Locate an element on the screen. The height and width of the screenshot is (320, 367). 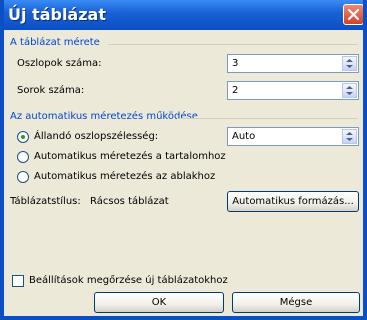
rows-spin-buttons is located at coordinates (349, 90).